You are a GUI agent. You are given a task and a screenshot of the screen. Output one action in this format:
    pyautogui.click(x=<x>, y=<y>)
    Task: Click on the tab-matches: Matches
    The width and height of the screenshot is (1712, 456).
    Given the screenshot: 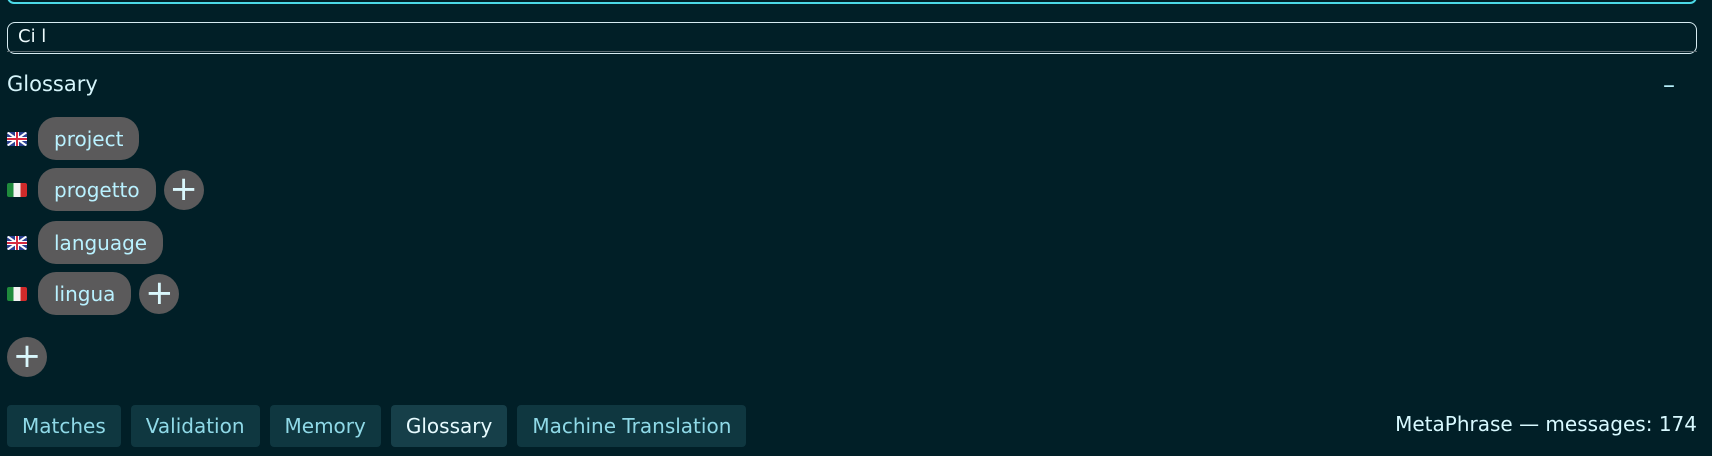 What is the action you would take?
    pyautogui.click(x=64, y=426)
    